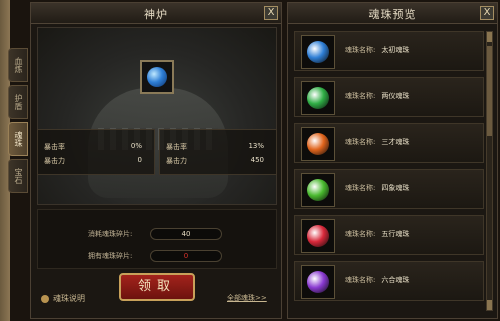 The width and height of the screenshot is (500, 321). Describe the element at coordinates (157, 287) in the screenshot. I see `receive-button: 领取` at that location.